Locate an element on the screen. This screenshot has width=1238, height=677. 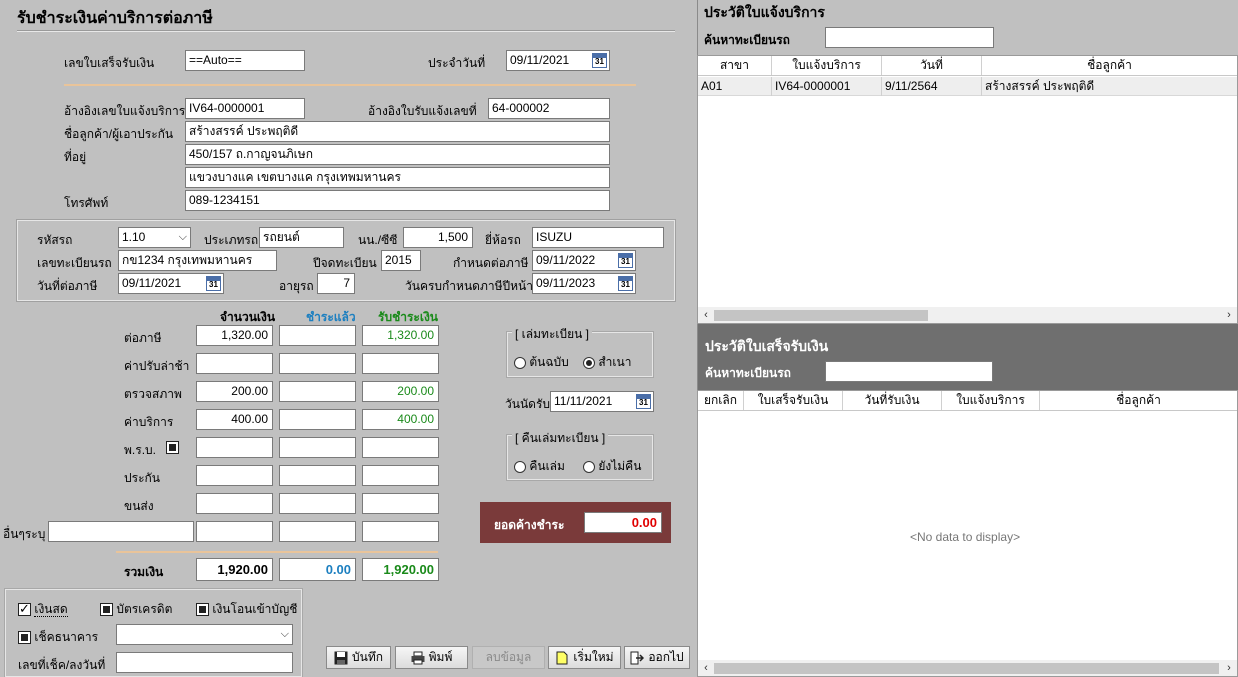
delete-label: ลบข้อมูล is located at coordinates (508, 657).